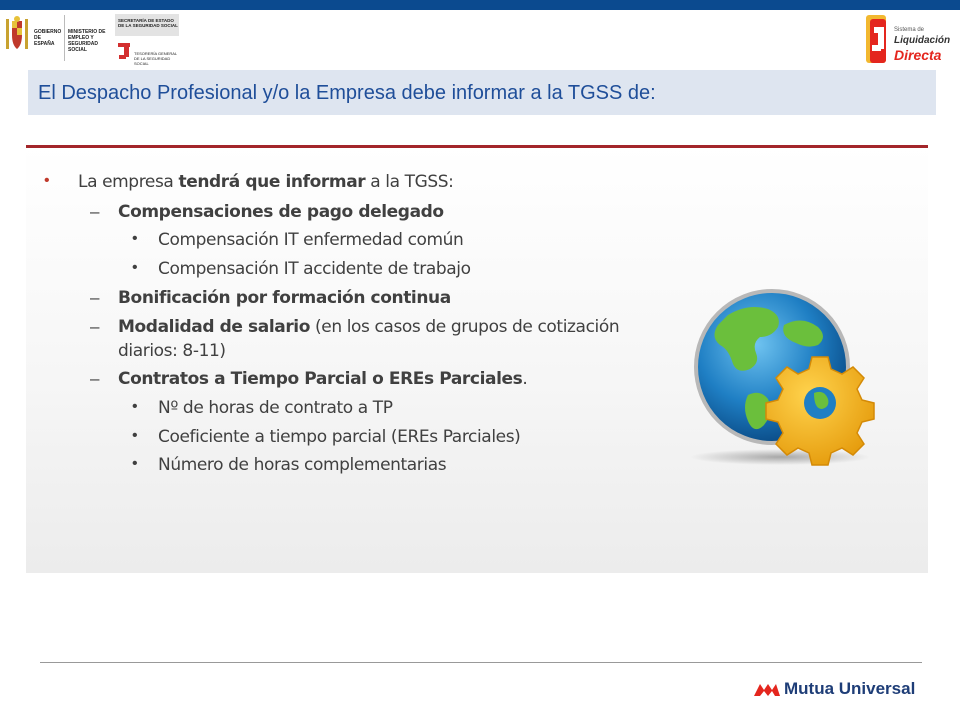 The image size is (960, 720). What do you see at coordinates (155, 58) in the screenshot?
I see `gov-text-tesoreria: TESORERÍA GENERAL DE LA SEGURIDAD SOCIAL` at bounding box center [155, 58].